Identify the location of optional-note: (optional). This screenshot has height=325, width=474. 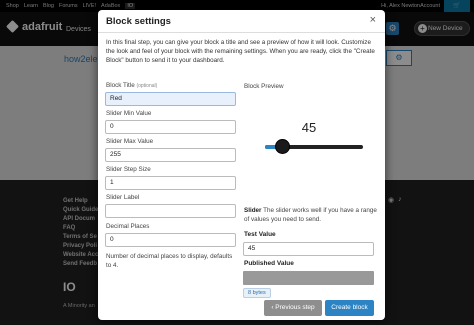
(147, 86).